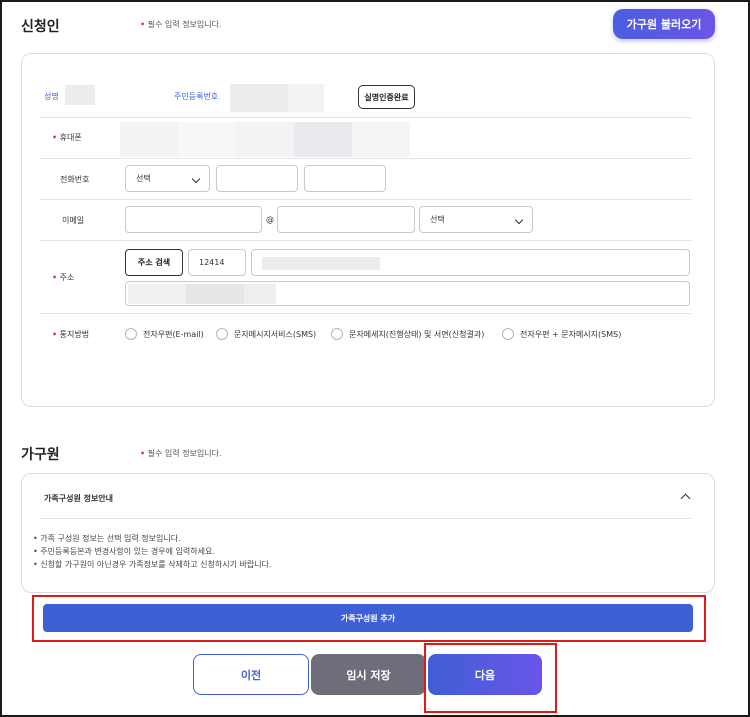 The height and width of the screenshot is (717, 750). I want to click on name-label-text: 성명, so click(51, 96).